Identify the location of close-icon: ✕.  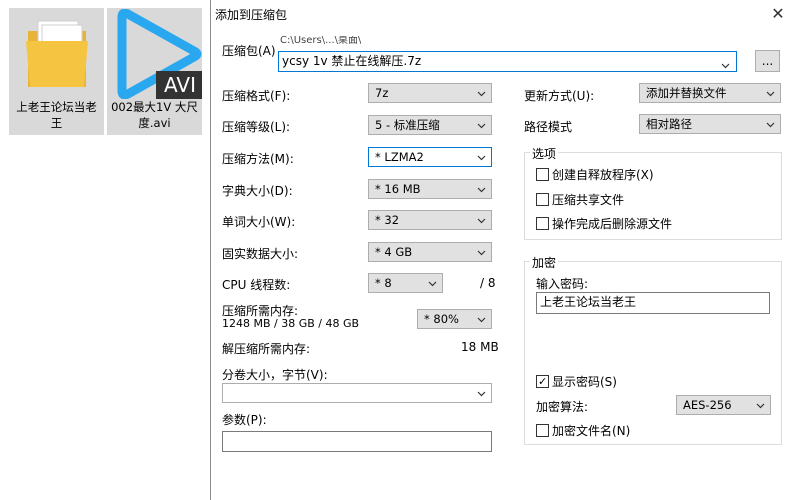
(778, 13).